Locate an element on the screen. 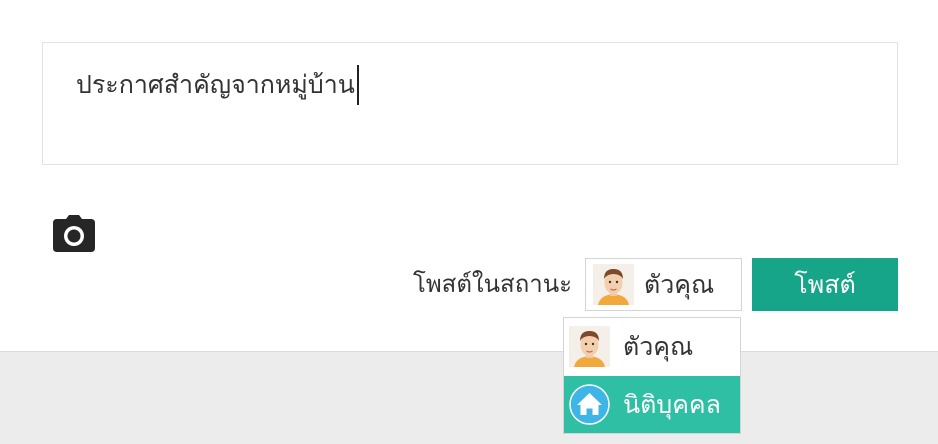  post-text-value: ประกาศสำคัญจากหมู่บ้าน is located at coordinates (215, 84).